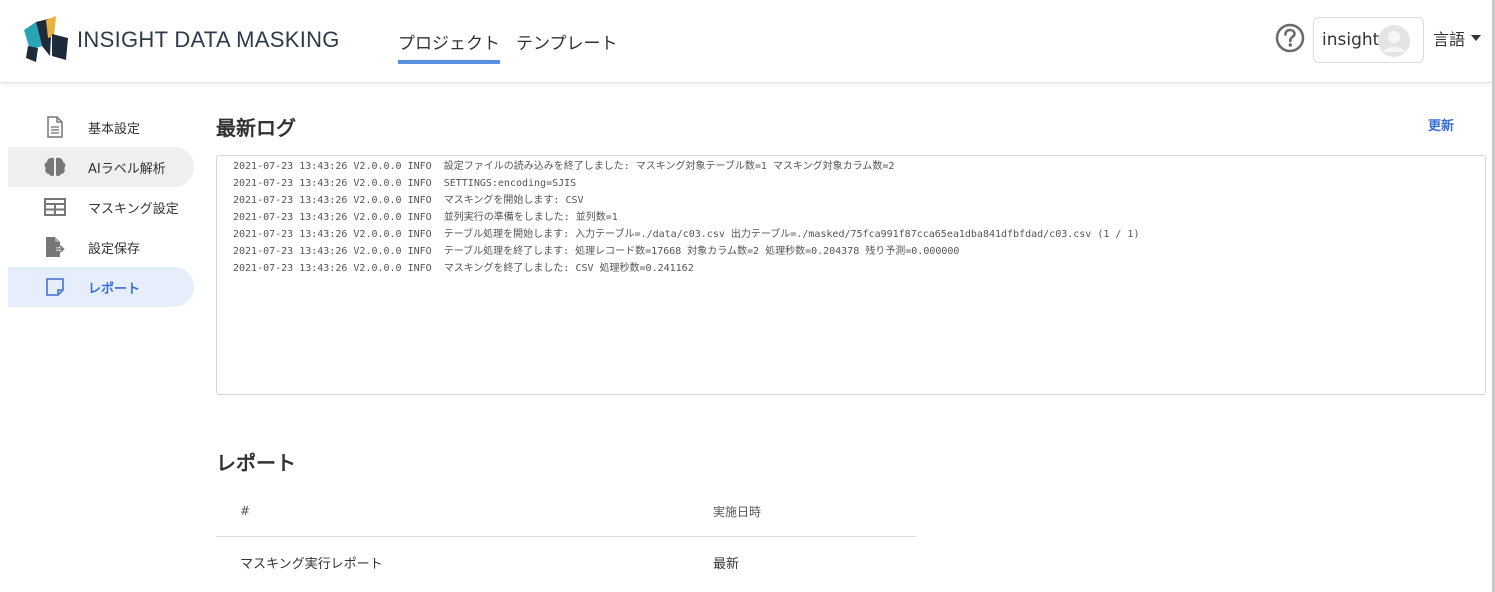 The height and width of the screenshot is (592, 1495). I want to click on sidebar-item-label: AIラベル解析, so click(127, 169).